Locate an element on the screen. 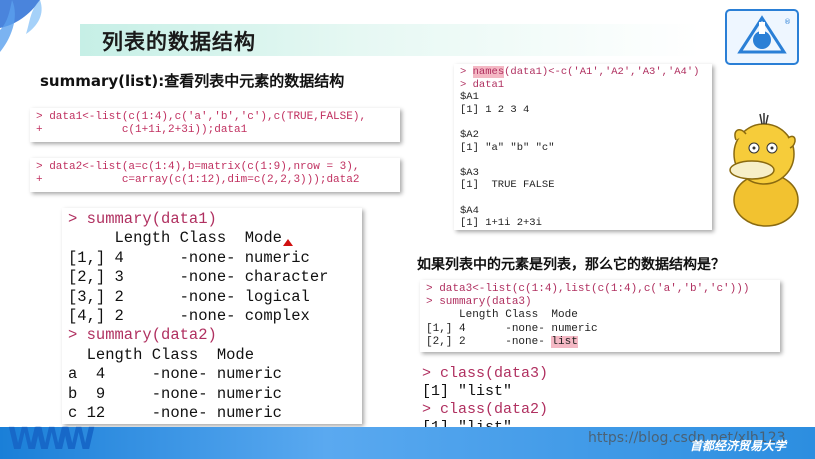  output-line: $A2 is located at coordinates (469, 134).